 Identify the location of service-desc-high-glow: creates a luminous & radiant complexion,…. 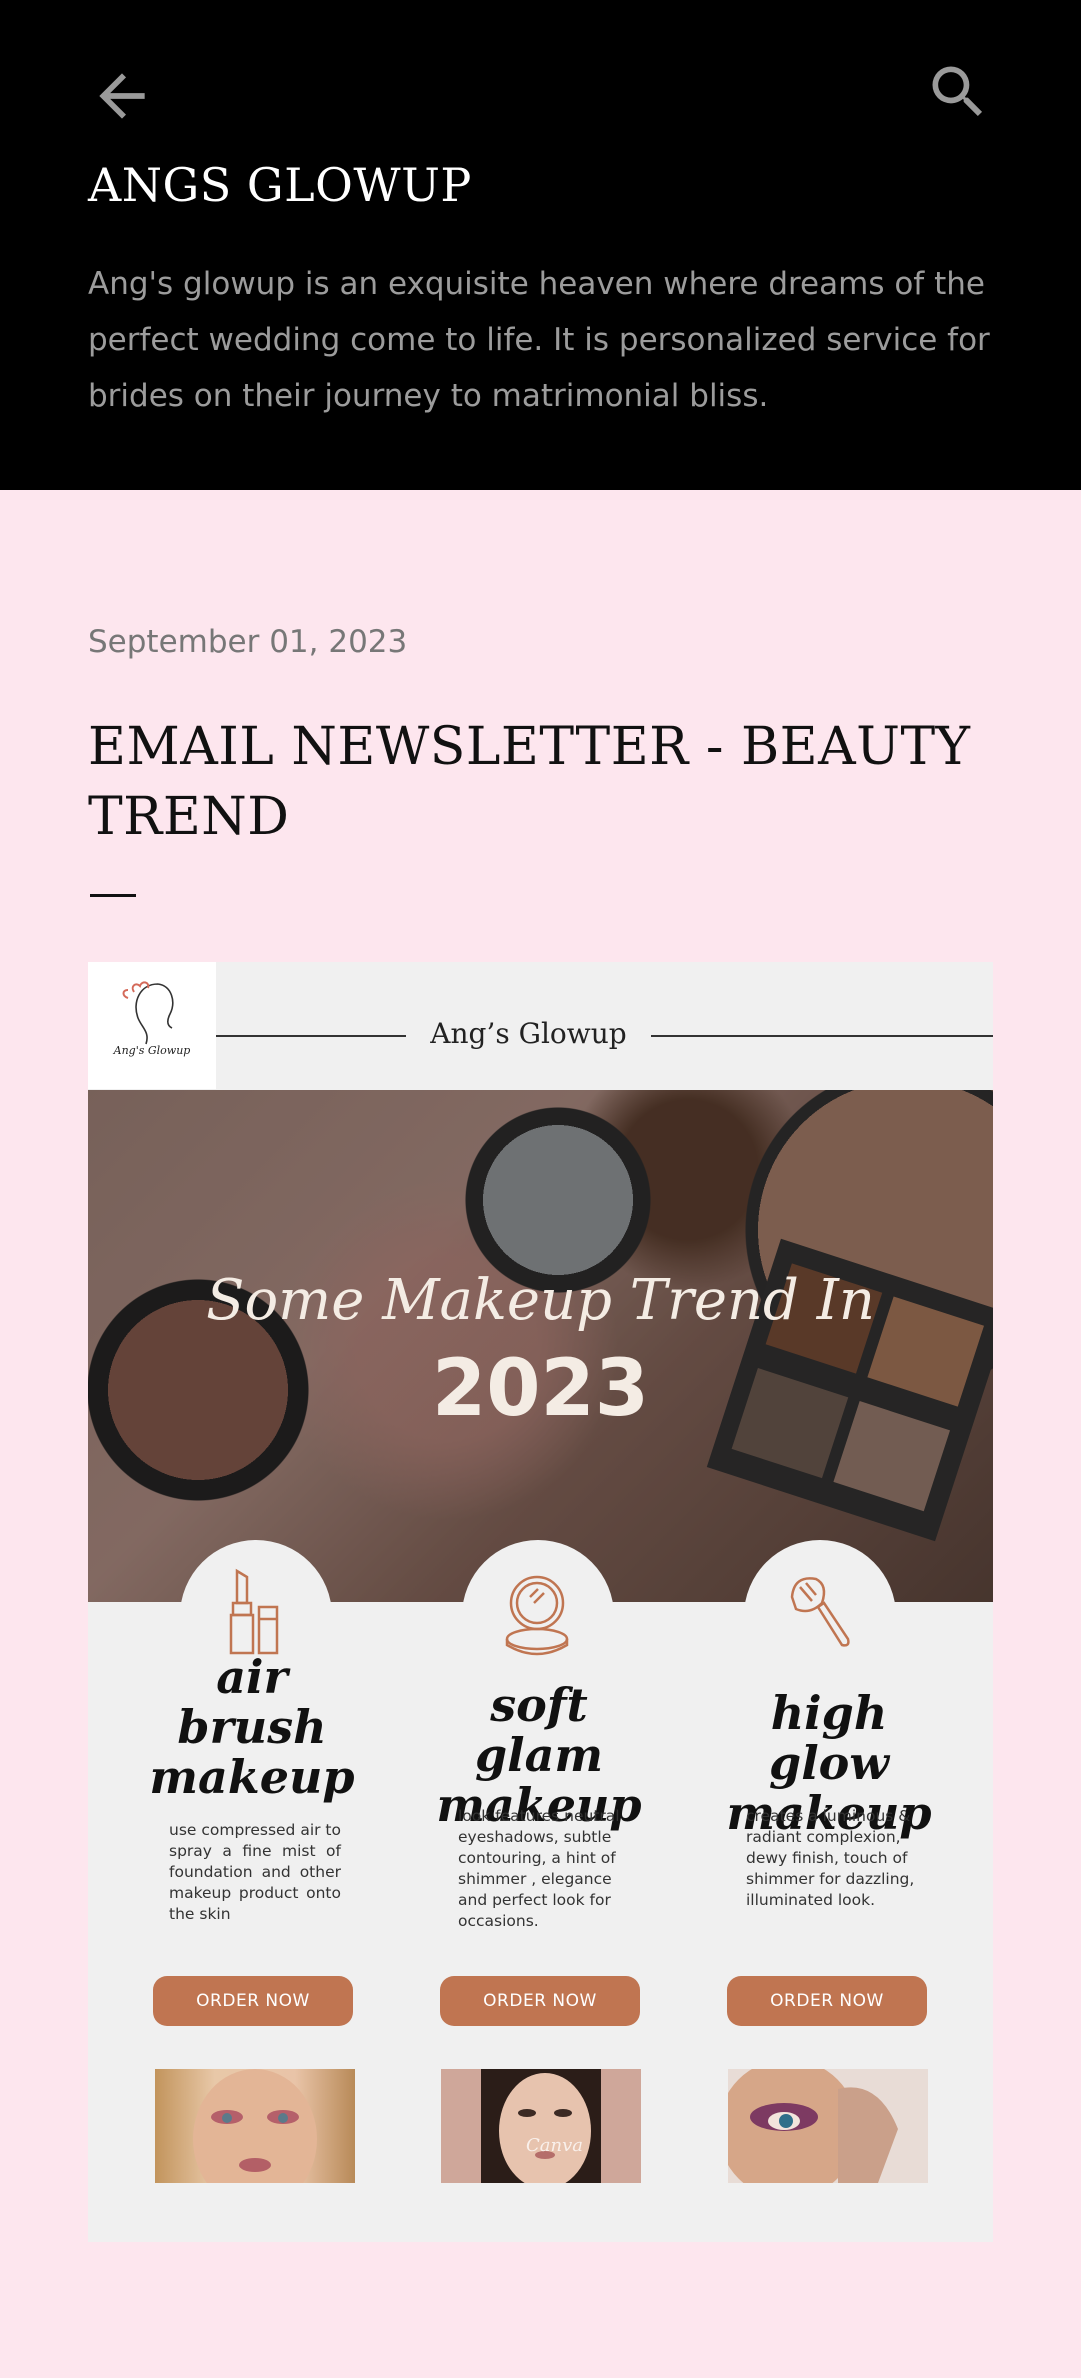
(830, 1858).